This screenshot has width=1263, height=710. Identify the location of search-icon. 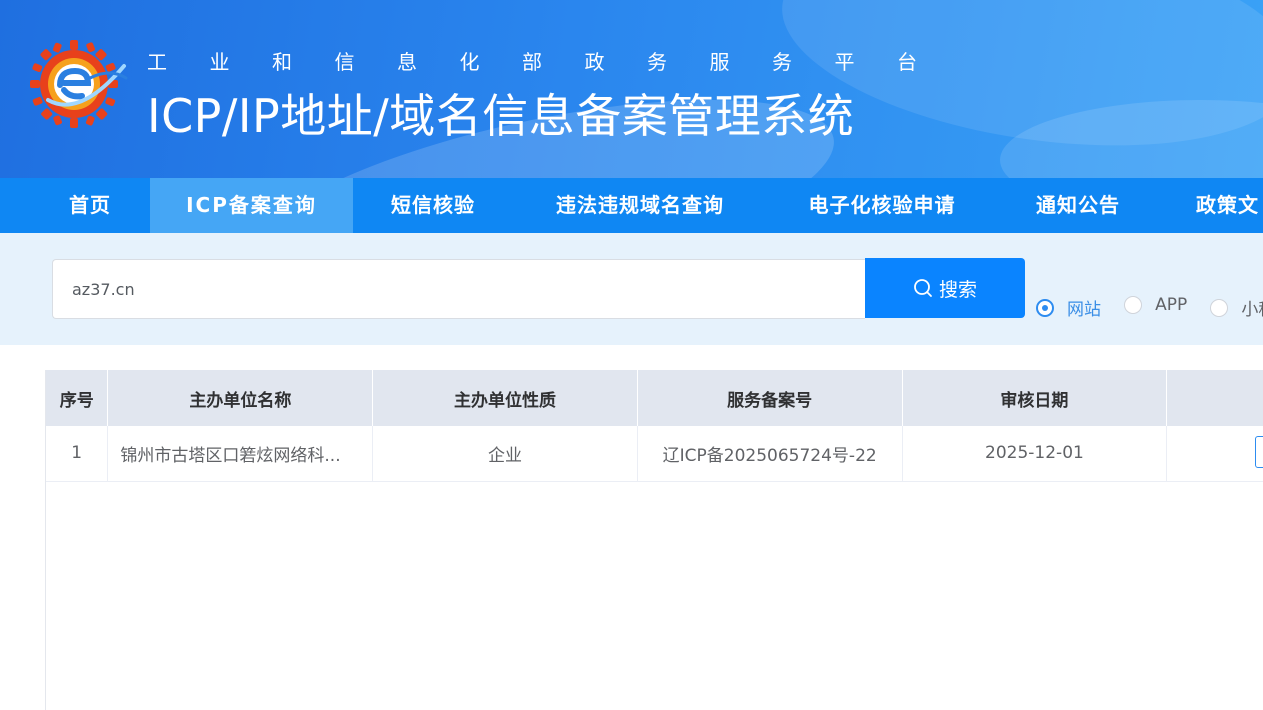
(923, 288).